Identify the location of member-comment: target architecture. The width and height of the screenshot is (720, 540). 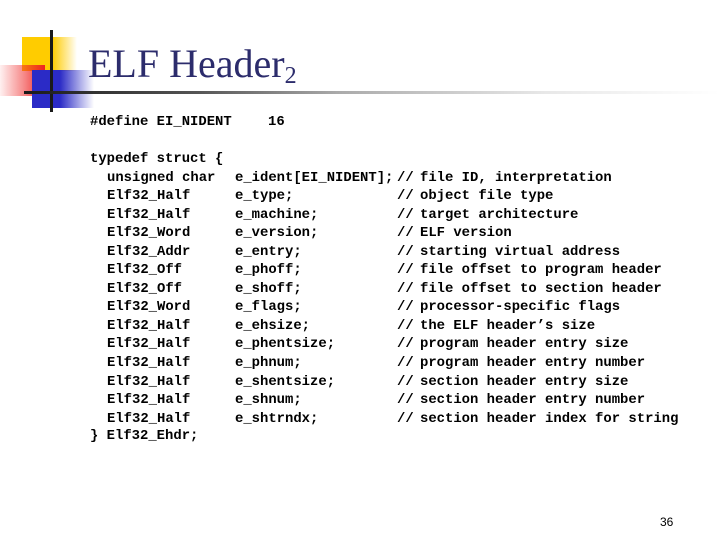
(499, 214).